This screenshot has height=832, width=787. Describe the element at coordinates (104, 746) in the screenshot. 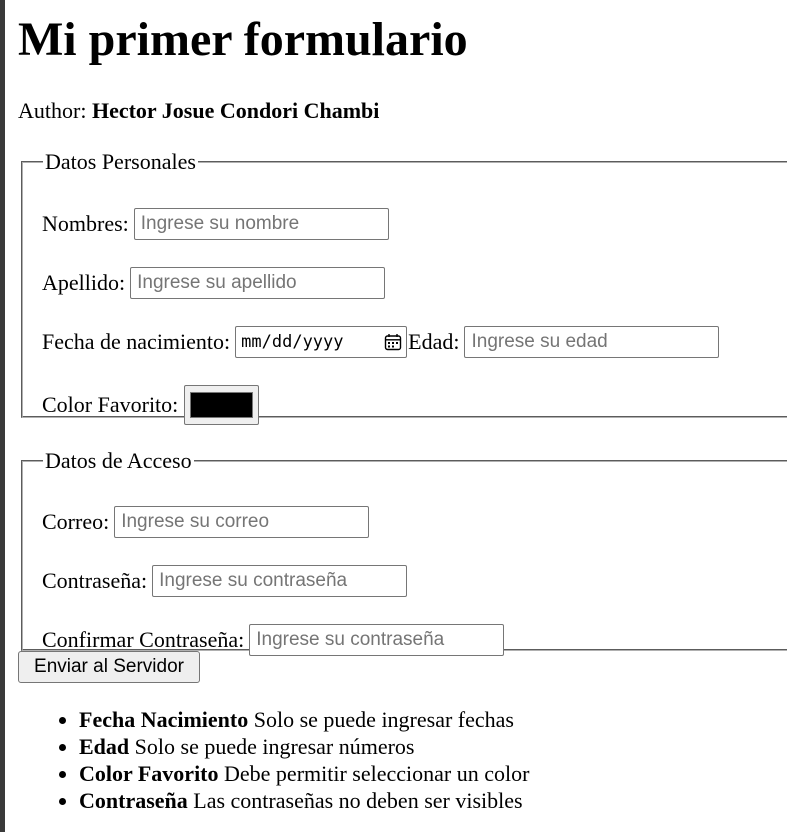

I see `note-term: Edad` at that location.